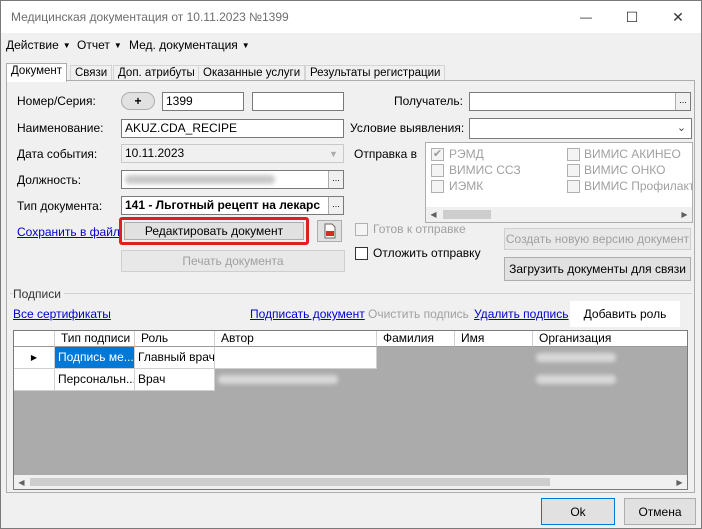  I want to click on series-input, so click(298, 101).